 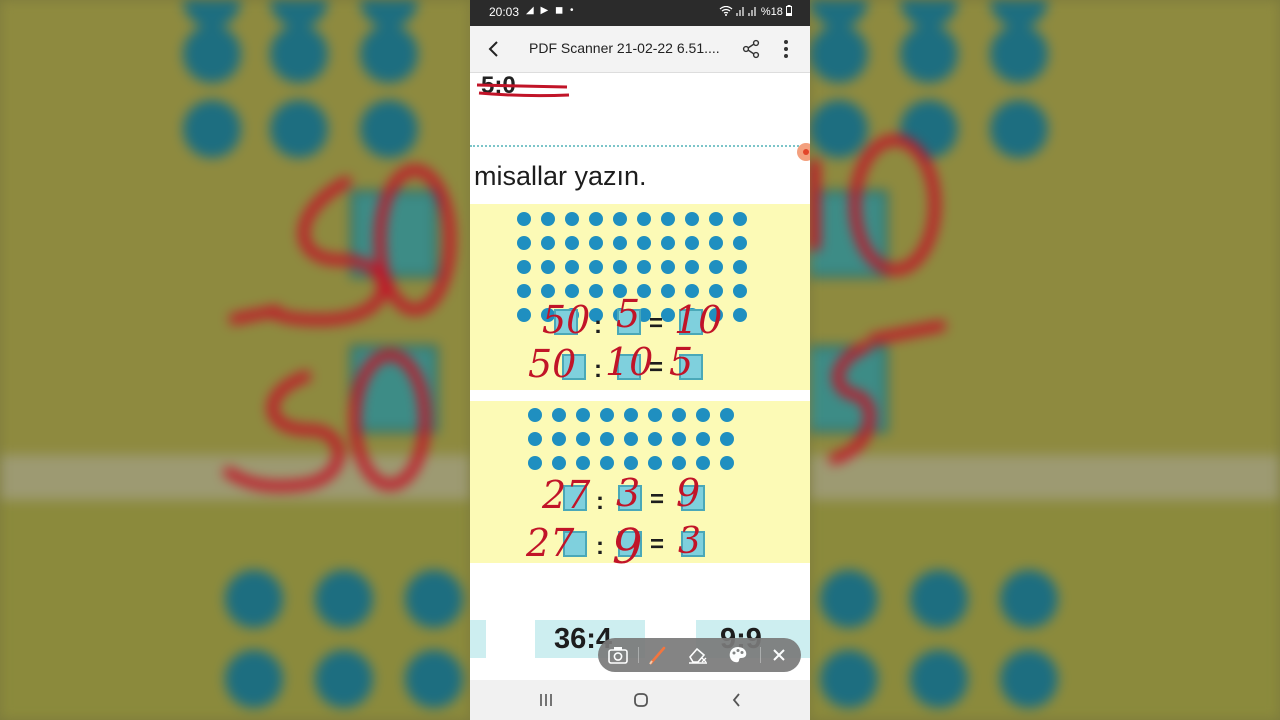 What do you see at coordinates (560, 176) in the screenshot?
I see `instruction-text: misallar yazın.` at bounding box center [560, 176].